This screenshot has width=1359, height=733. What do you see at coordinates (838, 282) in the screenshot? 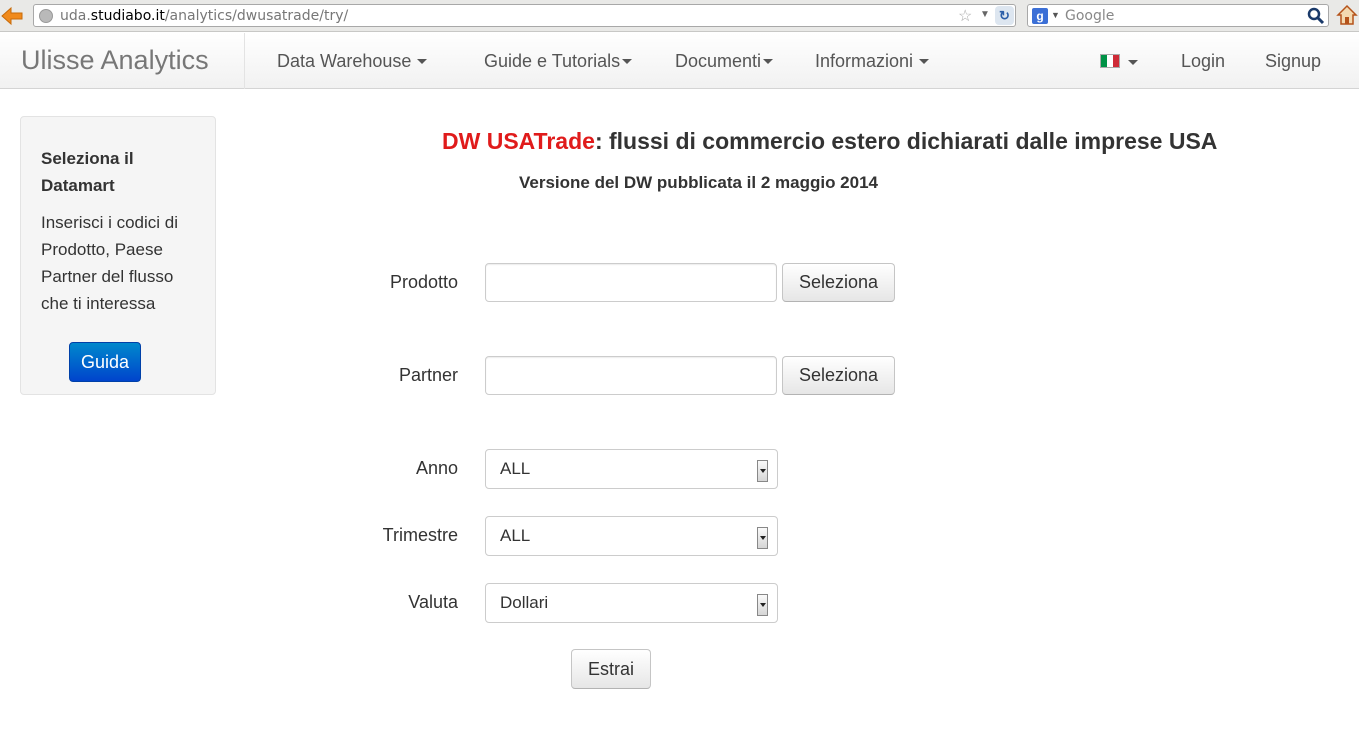
I see `prodotto-seleziona-button: Seleziona` at bounding box center [838, 282].